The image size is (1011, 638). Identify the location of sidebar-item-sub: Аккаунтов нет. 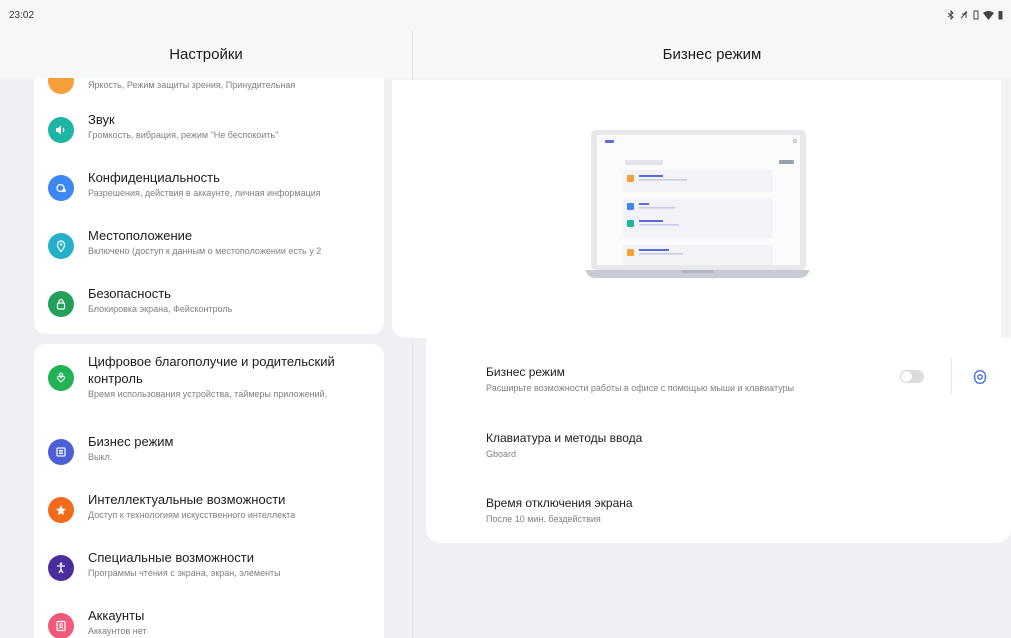
(117, 631).